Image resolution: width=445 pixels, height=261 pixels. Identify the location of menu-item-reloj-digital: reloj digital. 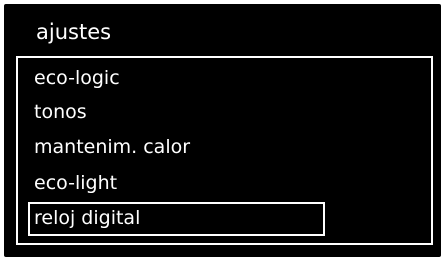
(87, 218).